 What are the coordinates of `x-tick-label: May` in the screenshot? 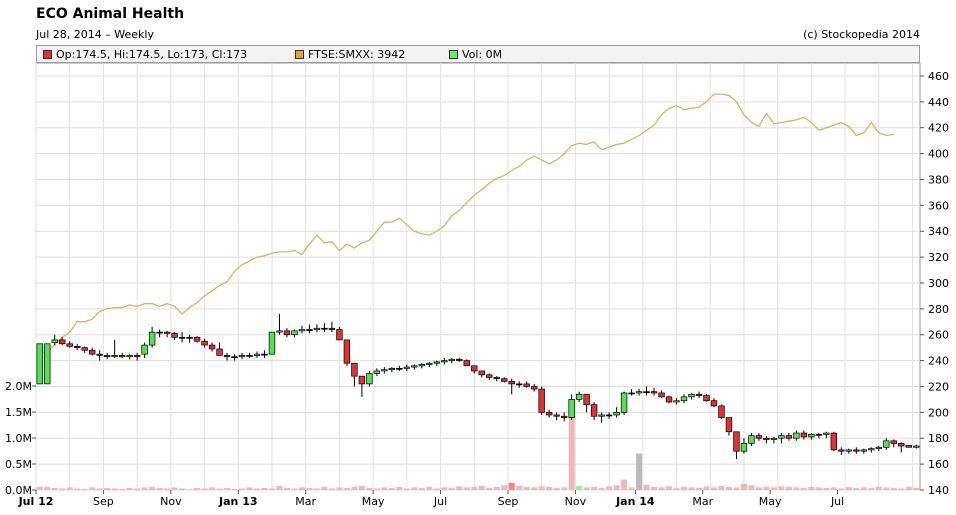 It's located at (770, 501).